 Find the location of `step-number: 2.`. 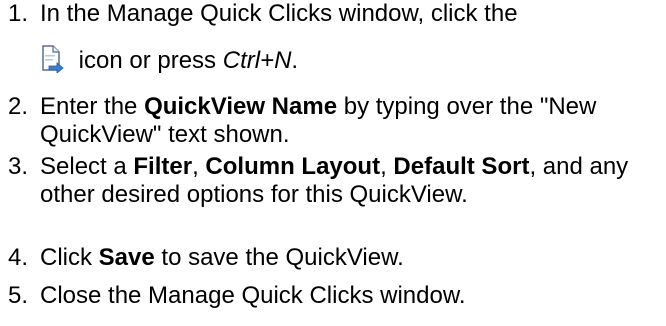

step-number: 2. is located at coordinates (18, 106).